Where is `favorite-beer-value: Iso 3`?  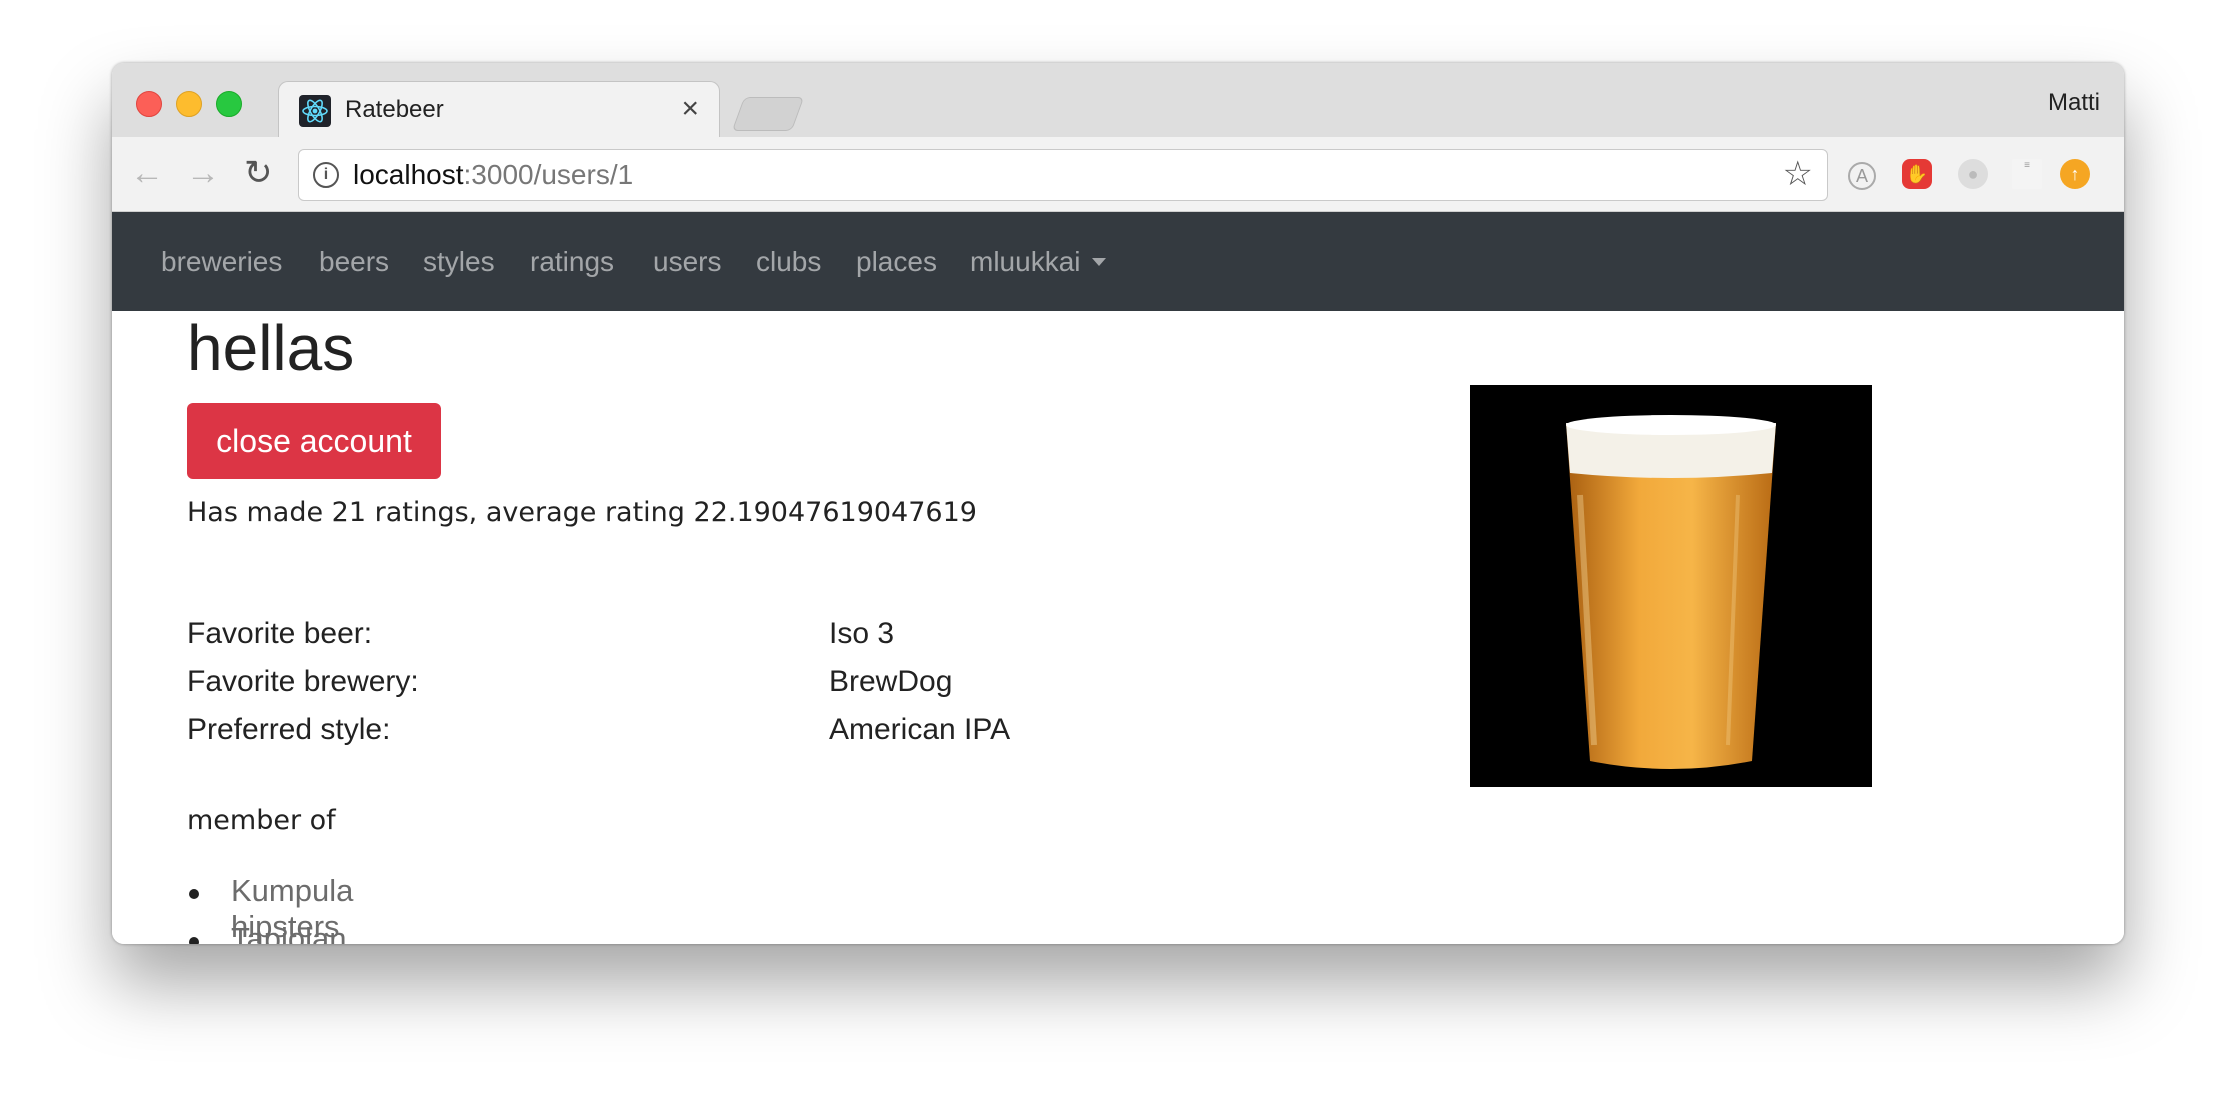
favorite-beer-value: Iso 3 is located at coordinates (862, 633).